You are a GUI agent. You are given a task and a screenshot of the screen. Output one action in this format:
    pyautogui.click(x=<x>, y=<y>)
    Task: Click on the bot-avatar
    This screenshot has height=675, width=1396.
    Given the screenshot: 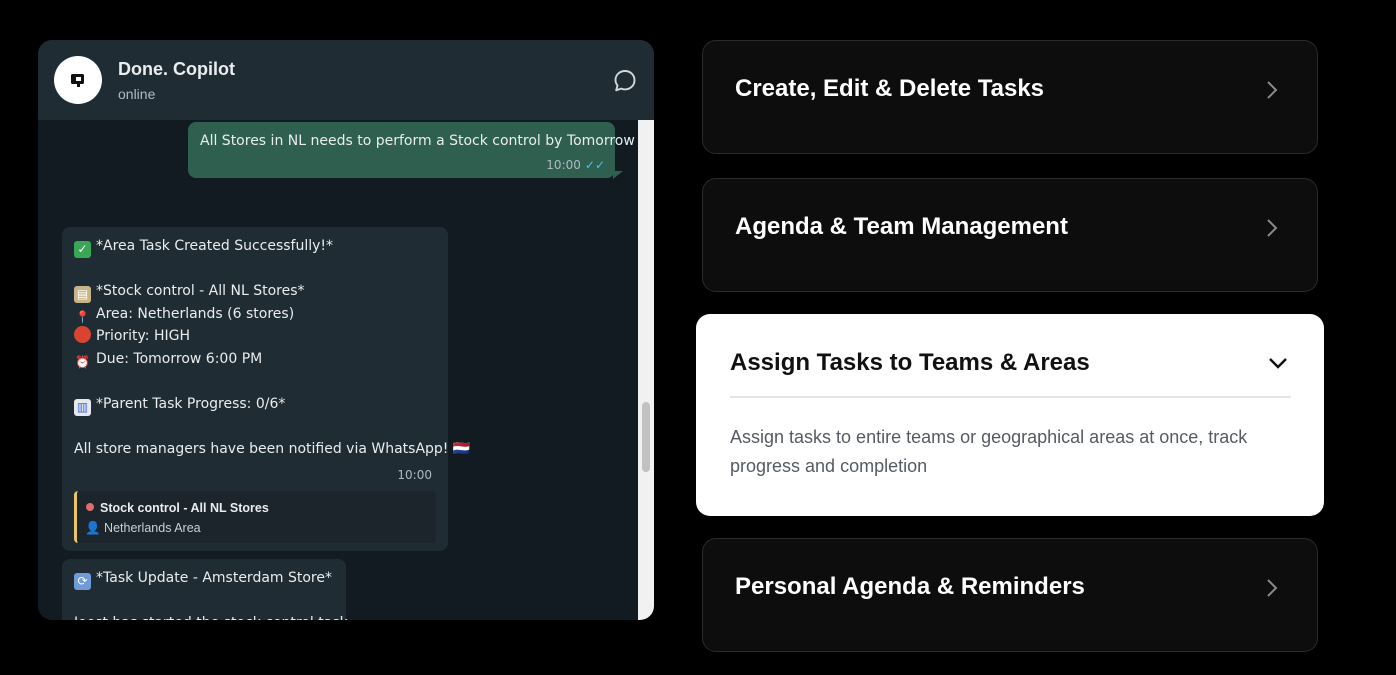 What is the action you would take?
    pyautogui.click(x=78, y=80)
    